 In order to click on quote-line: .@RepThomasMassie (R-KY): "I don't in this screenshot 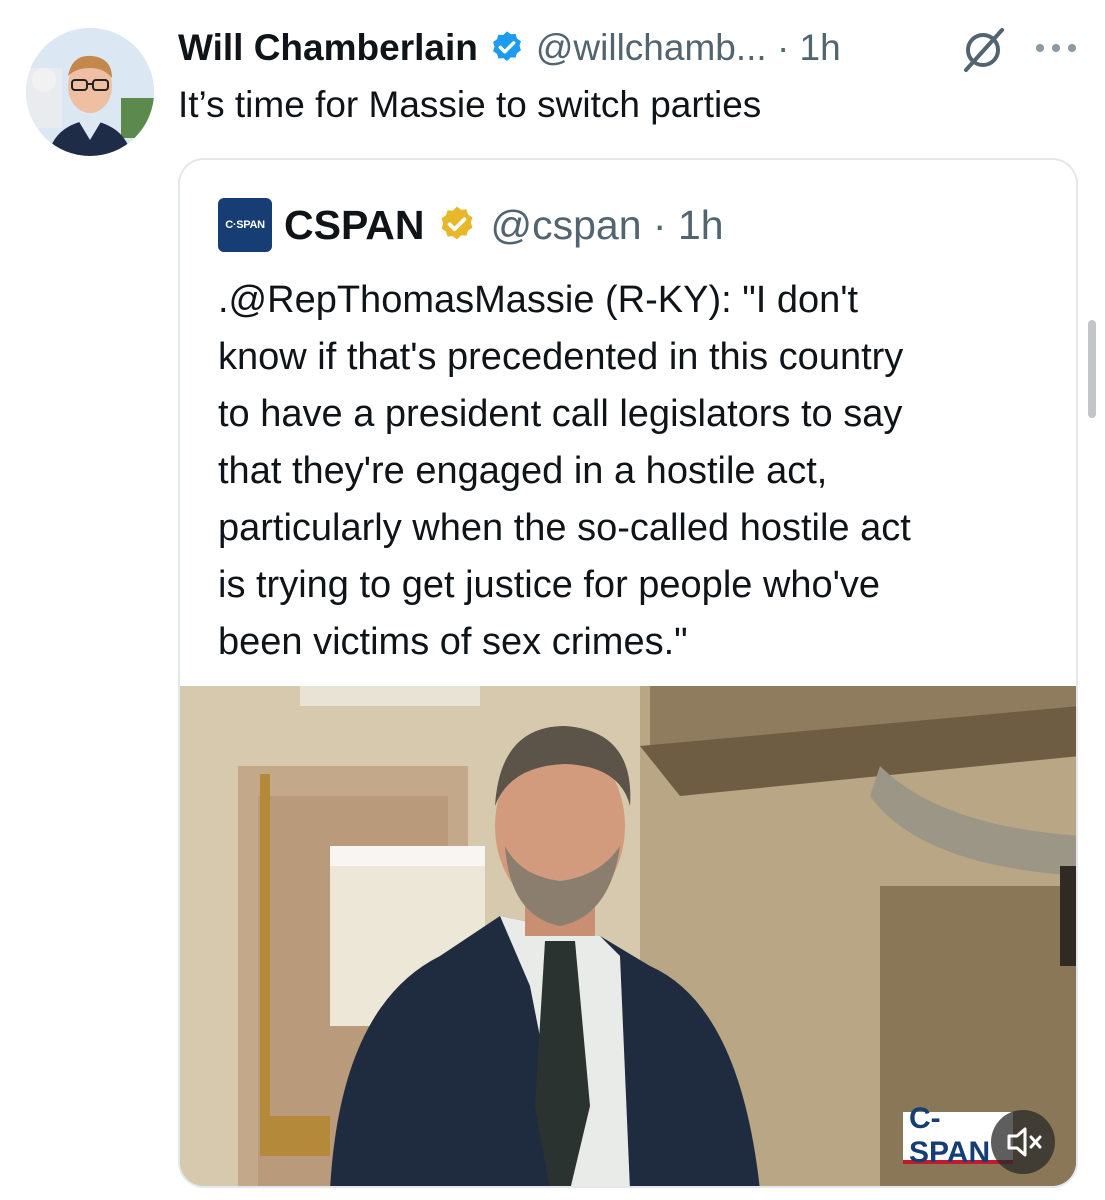, I will do `click(538, 300)`.